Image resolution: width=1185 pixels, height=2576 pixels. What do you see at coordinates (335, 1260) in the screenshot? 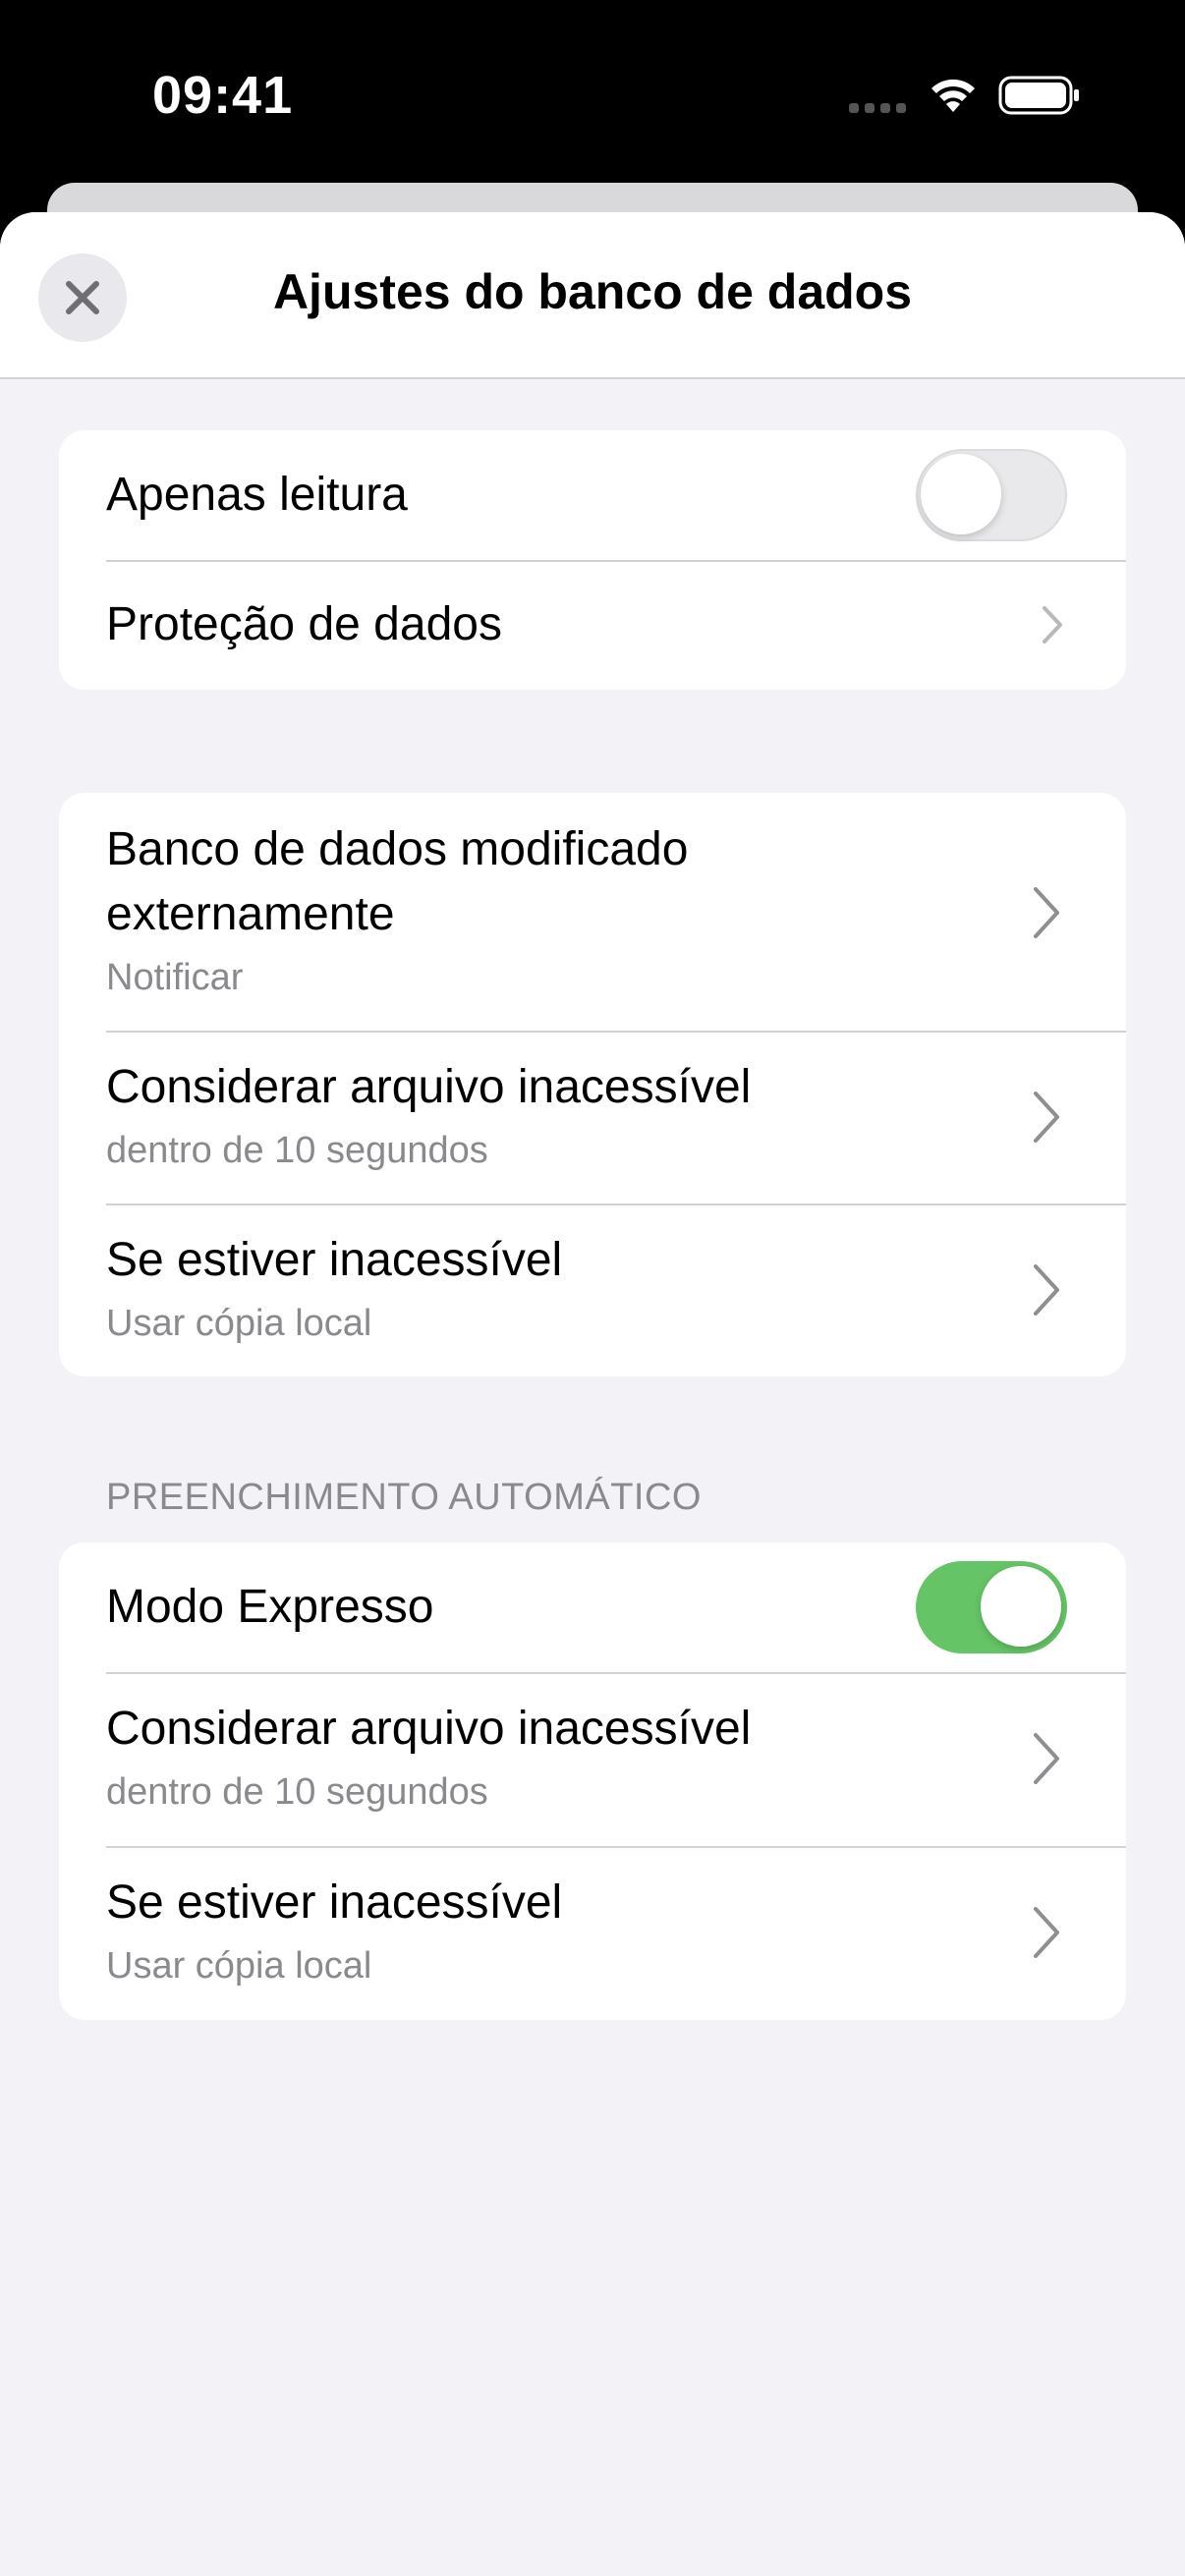
I see `if-inaccessible-title: Se estiver inacessível` at bounding box center [335, 1260].